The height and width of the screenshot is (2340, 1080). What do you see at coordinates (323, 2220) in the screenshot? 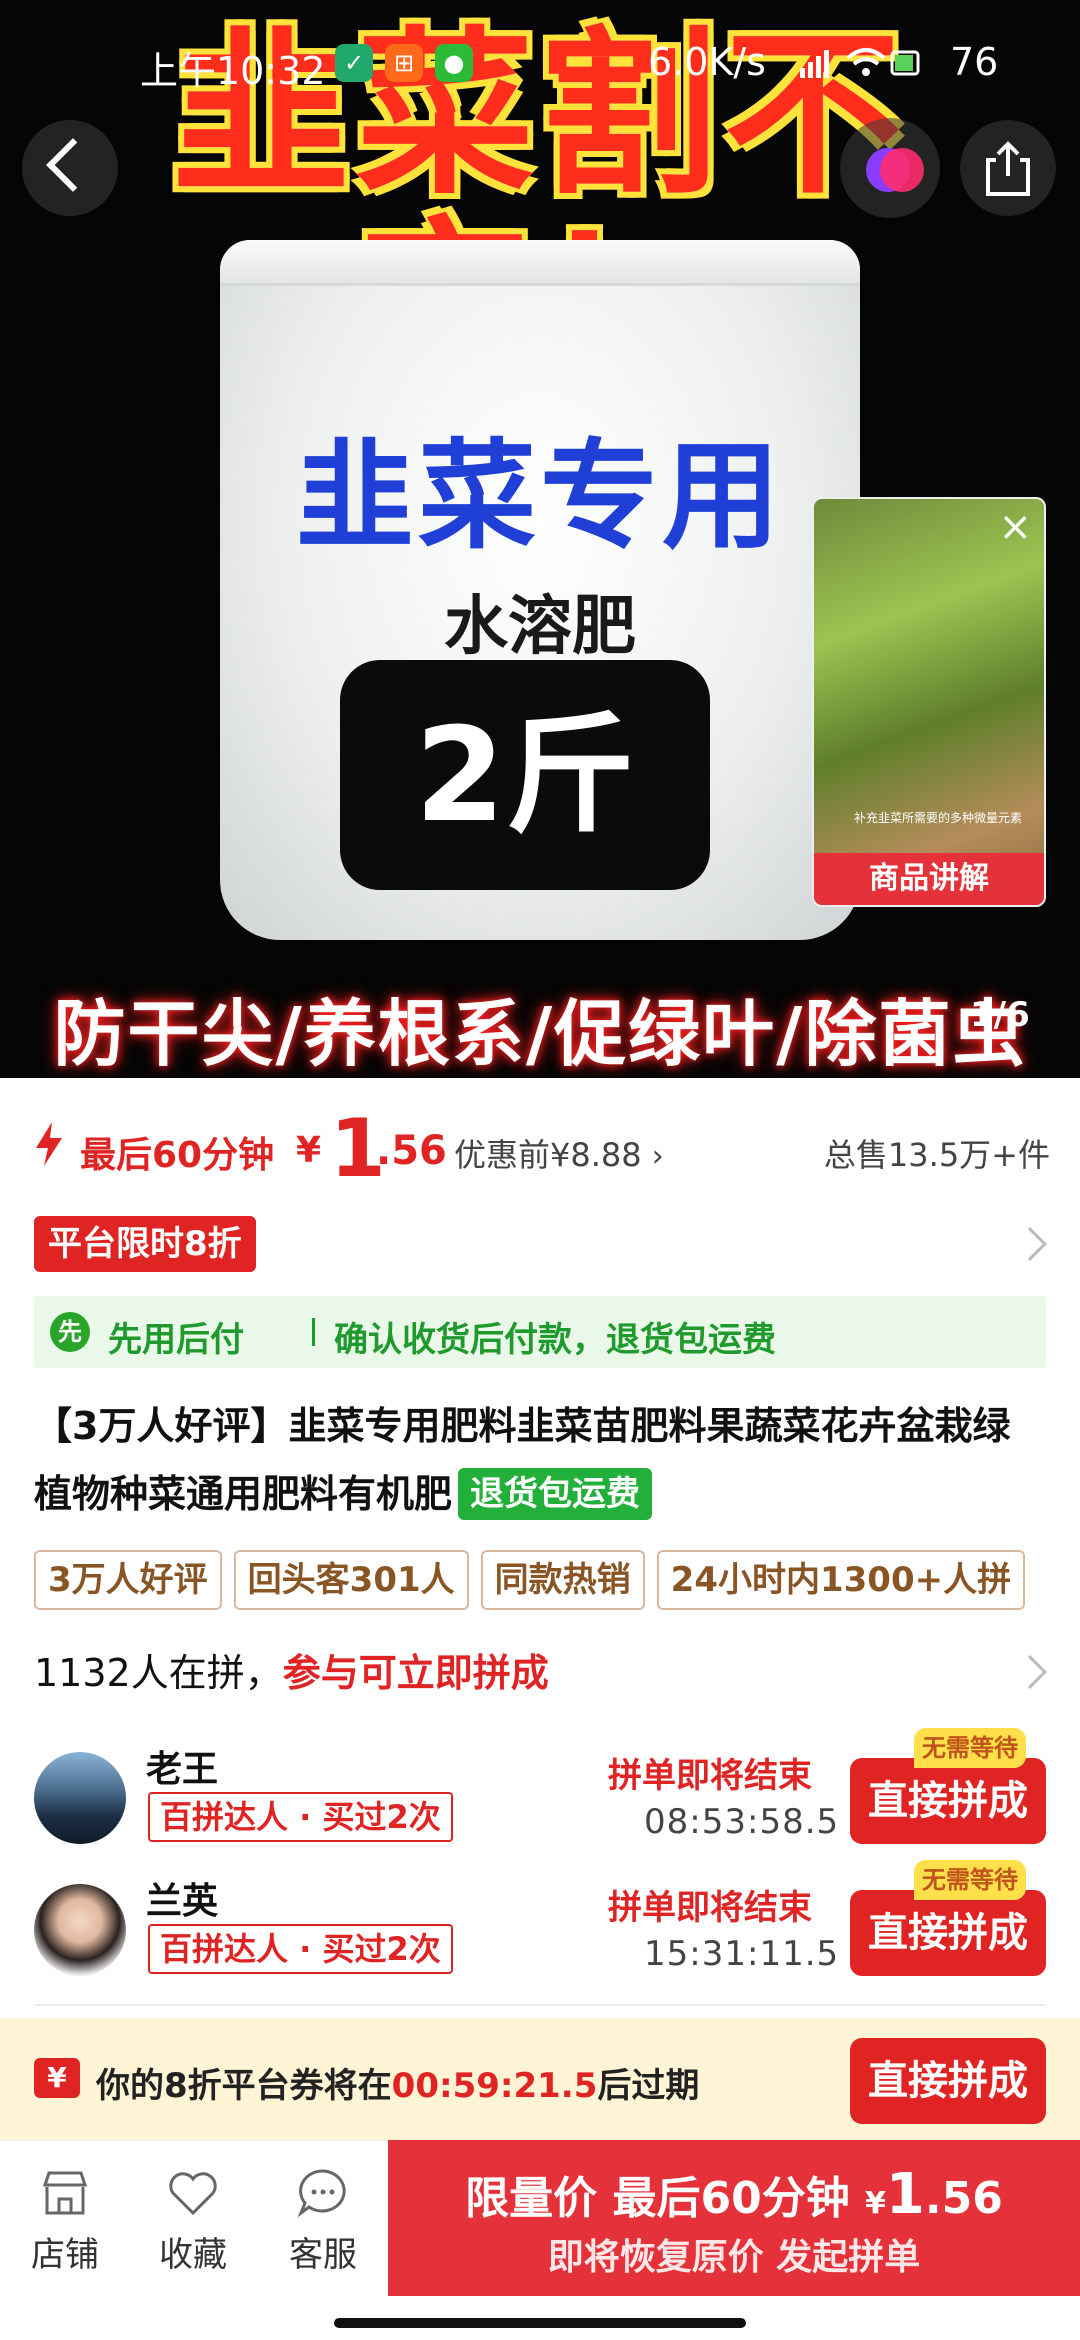
I see `customer-service-button: 客服` at bounding box center [323, 2220].